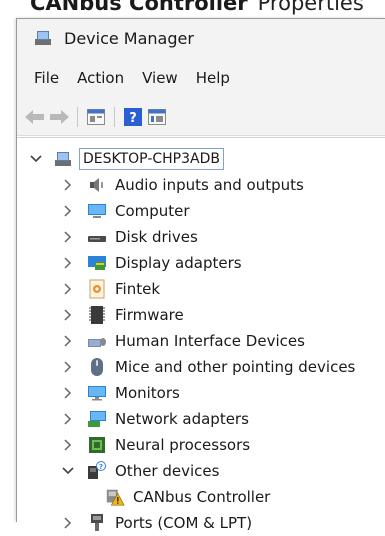  I want to click on warning-device-icon, so click(115, 497).